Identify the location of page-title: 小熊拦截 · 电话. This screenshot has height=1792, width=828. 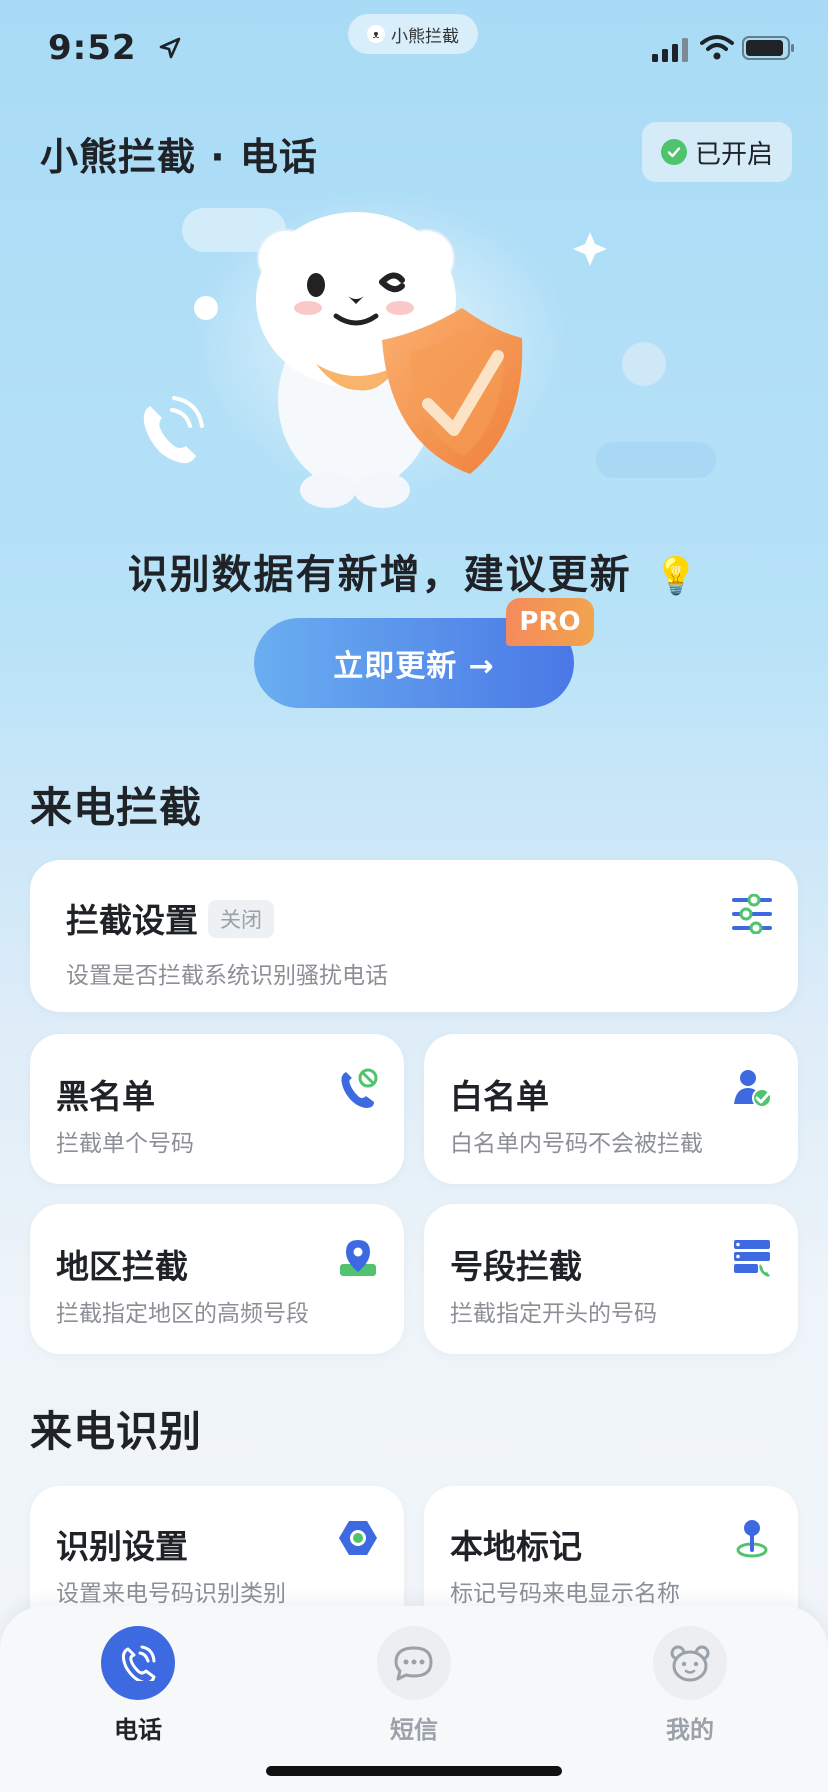
(179, 157).